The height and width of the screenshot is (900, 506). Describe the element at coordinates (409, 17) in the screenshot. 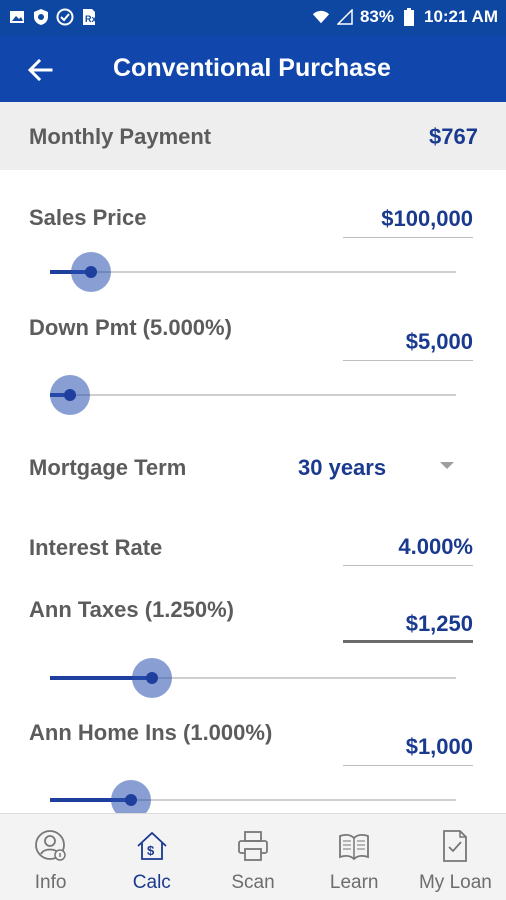

I see `battery-icon` at that location.